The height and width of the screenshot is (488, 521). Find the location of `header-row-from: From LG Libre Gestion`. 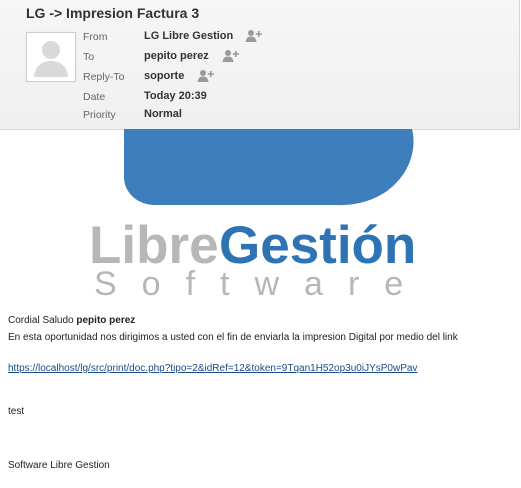

header-row-from: From LG Libre Gestion is located at coordinates (259, 38).